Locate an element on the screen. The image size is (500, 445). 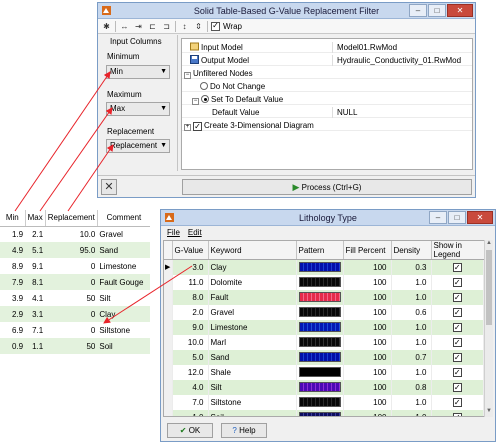
min-cell: 7.9 is located at coordinates (13, 282).